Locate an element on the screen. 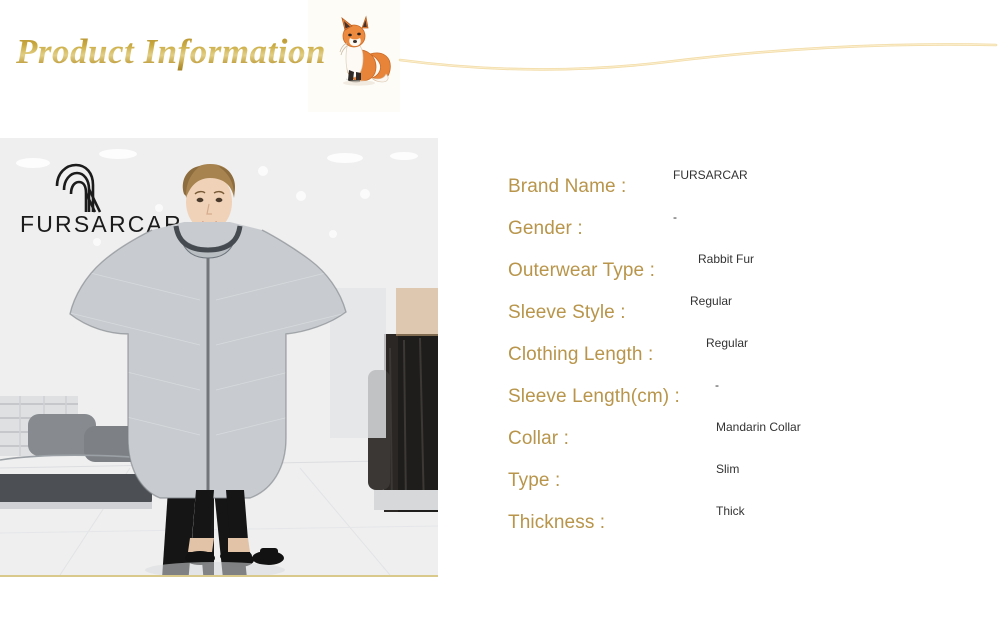 Image resolution: width=1000 pixels, height=631 pixels. spec-row-clothing-length: Clothing Length : Regular is located at coordinates (743, 357).